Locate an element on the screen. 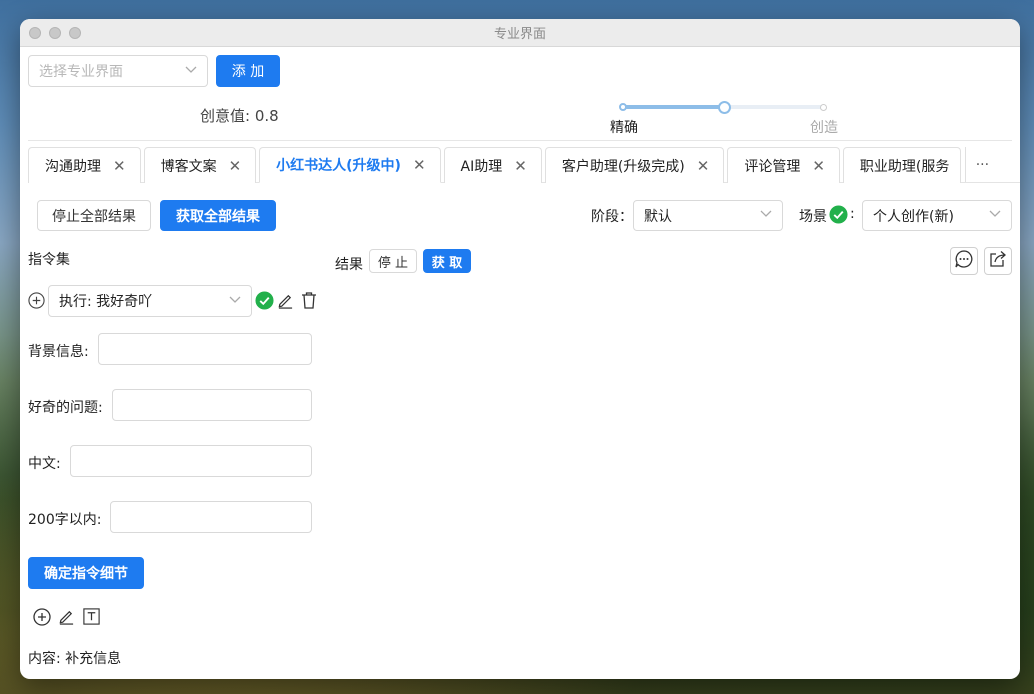 The image size is (1034, 694). background-info-input is located at coordinates (205, 349).